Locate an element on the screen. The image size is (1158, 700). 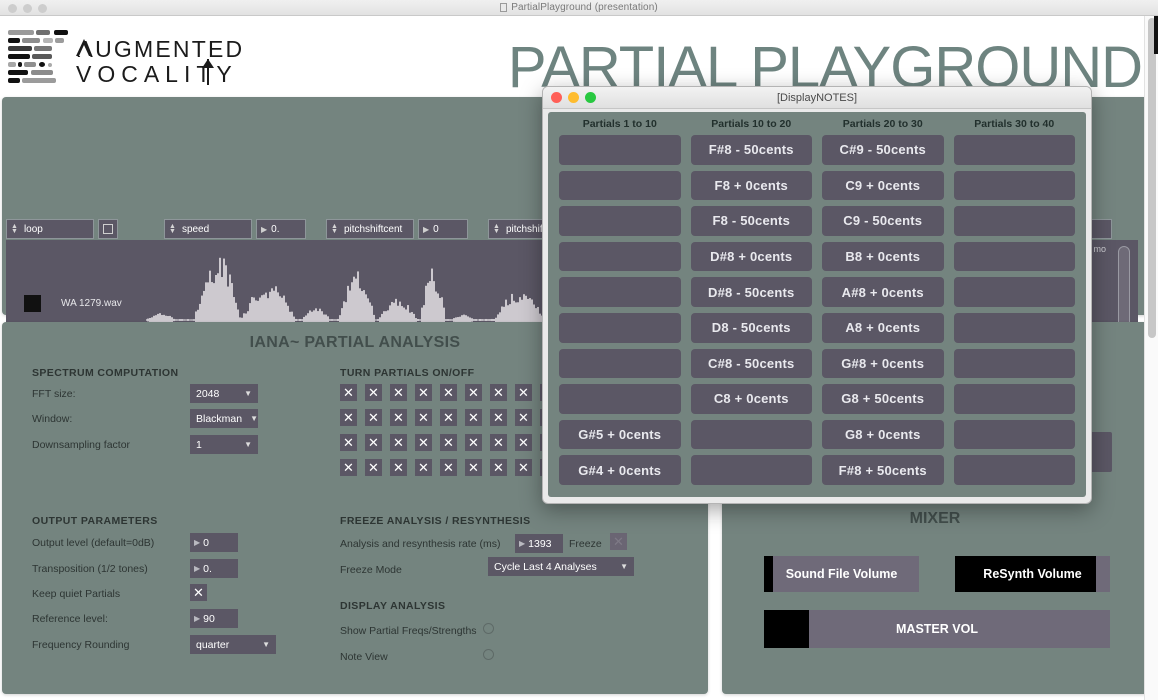
partial-toggle-5: ✕ is located at coordinates (448, 392).